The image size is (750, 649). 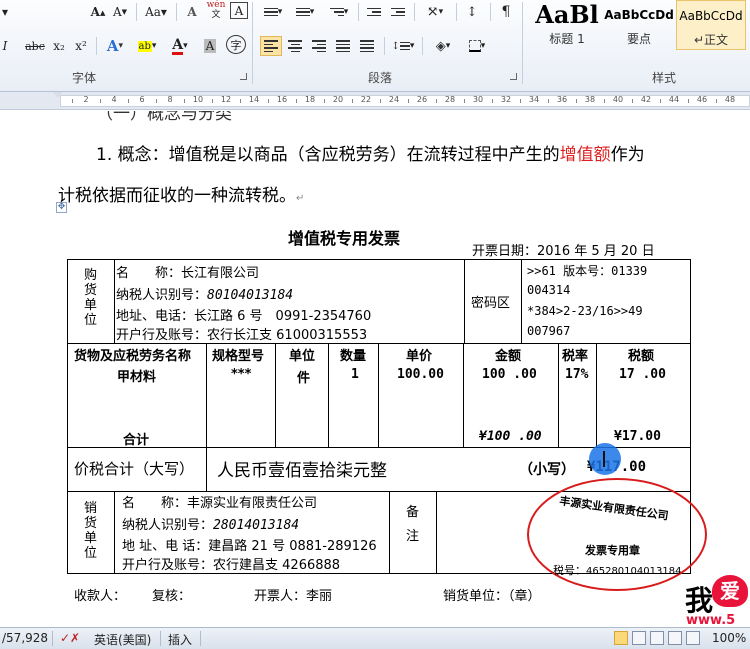 I want to click on full-screen-view-button, so click(x=639, y=638).